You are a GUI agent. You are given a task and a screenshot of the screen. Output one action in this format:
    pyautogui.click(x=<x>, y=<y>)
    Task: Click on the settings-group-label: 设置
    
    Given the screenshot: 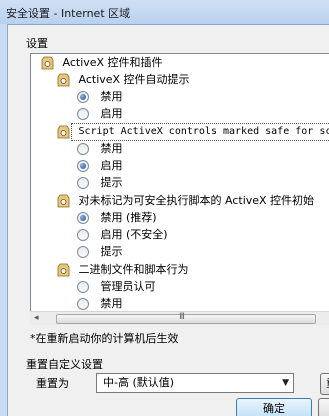 What is the action you would take?
    pyautogui.click(x=37, y=43)
    